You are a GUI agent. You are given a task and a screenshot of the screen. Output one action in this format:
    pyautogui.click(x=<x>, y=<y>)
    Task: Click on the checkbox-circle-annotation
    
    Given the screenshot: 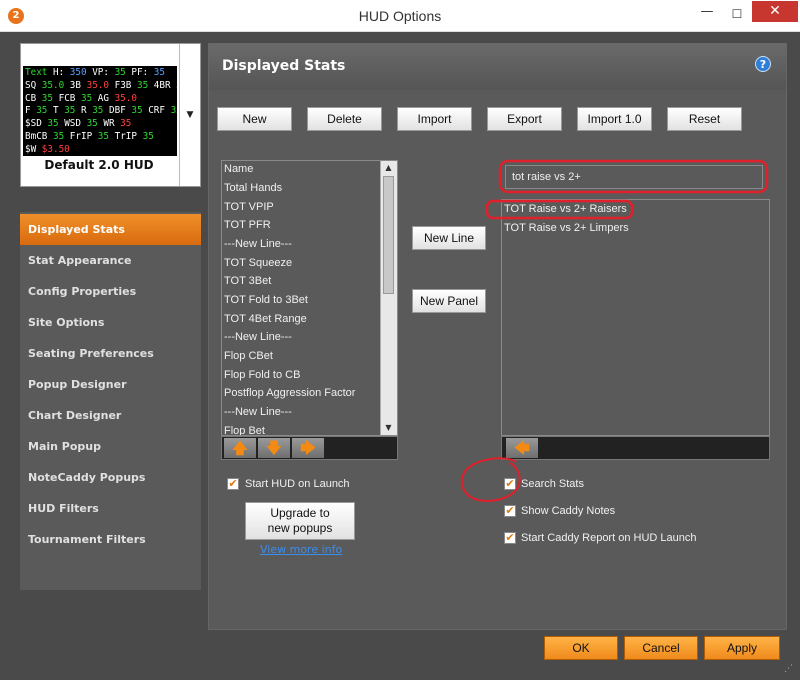 What is the action you would take?
    pyautogui.click(x=490, y=479)
    